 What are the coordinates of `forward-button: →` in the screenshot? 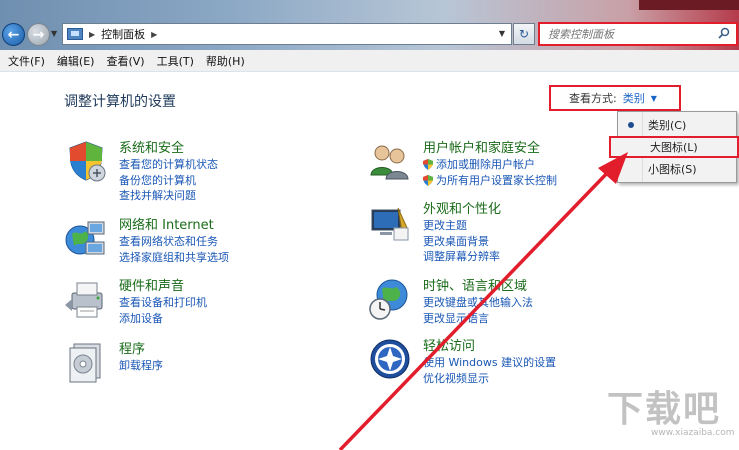 It's located at (38, 34).